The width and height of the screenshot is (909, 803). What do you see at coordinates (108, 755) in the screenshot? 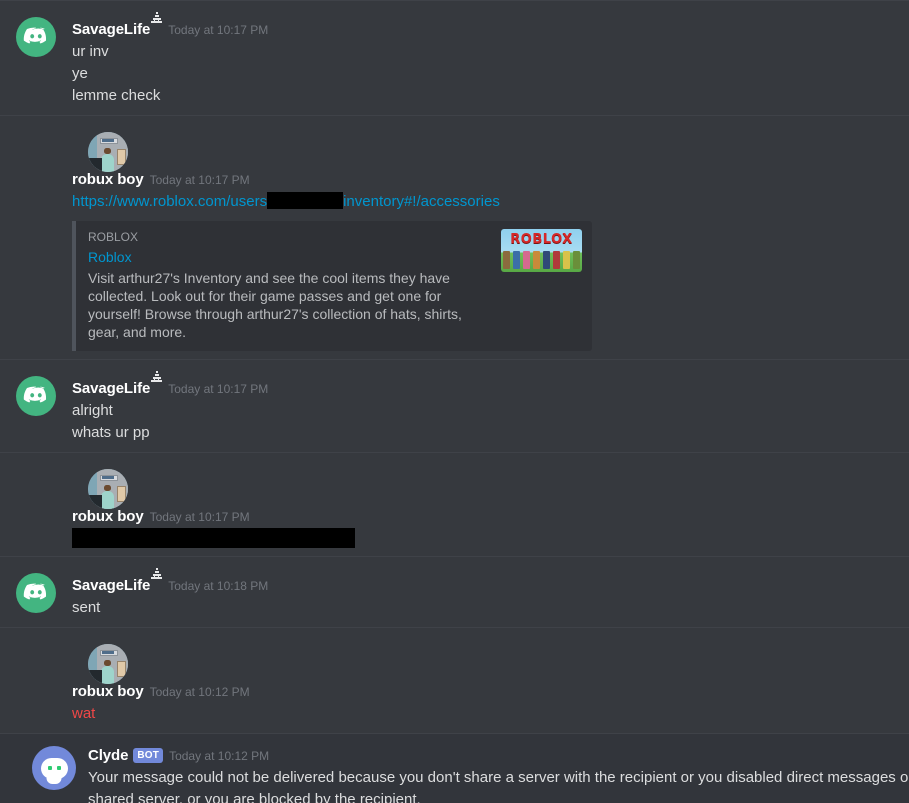
I see `message-author: Clyde` at bounding box center [108, 755].